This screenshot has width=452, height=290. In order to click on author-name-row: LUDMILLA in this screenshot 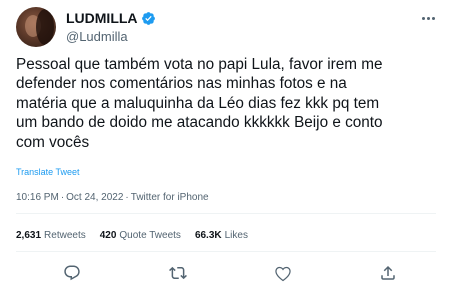, I will do `click(111, 18)`.